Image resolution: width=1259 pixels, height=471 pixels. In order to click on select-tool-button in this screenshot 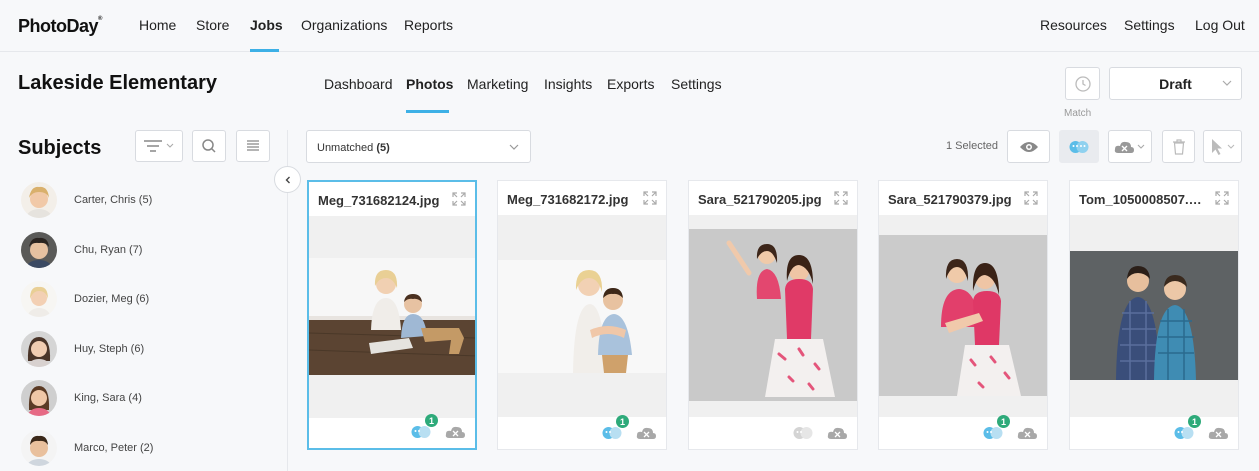, I will do `click(1222, 146)`.